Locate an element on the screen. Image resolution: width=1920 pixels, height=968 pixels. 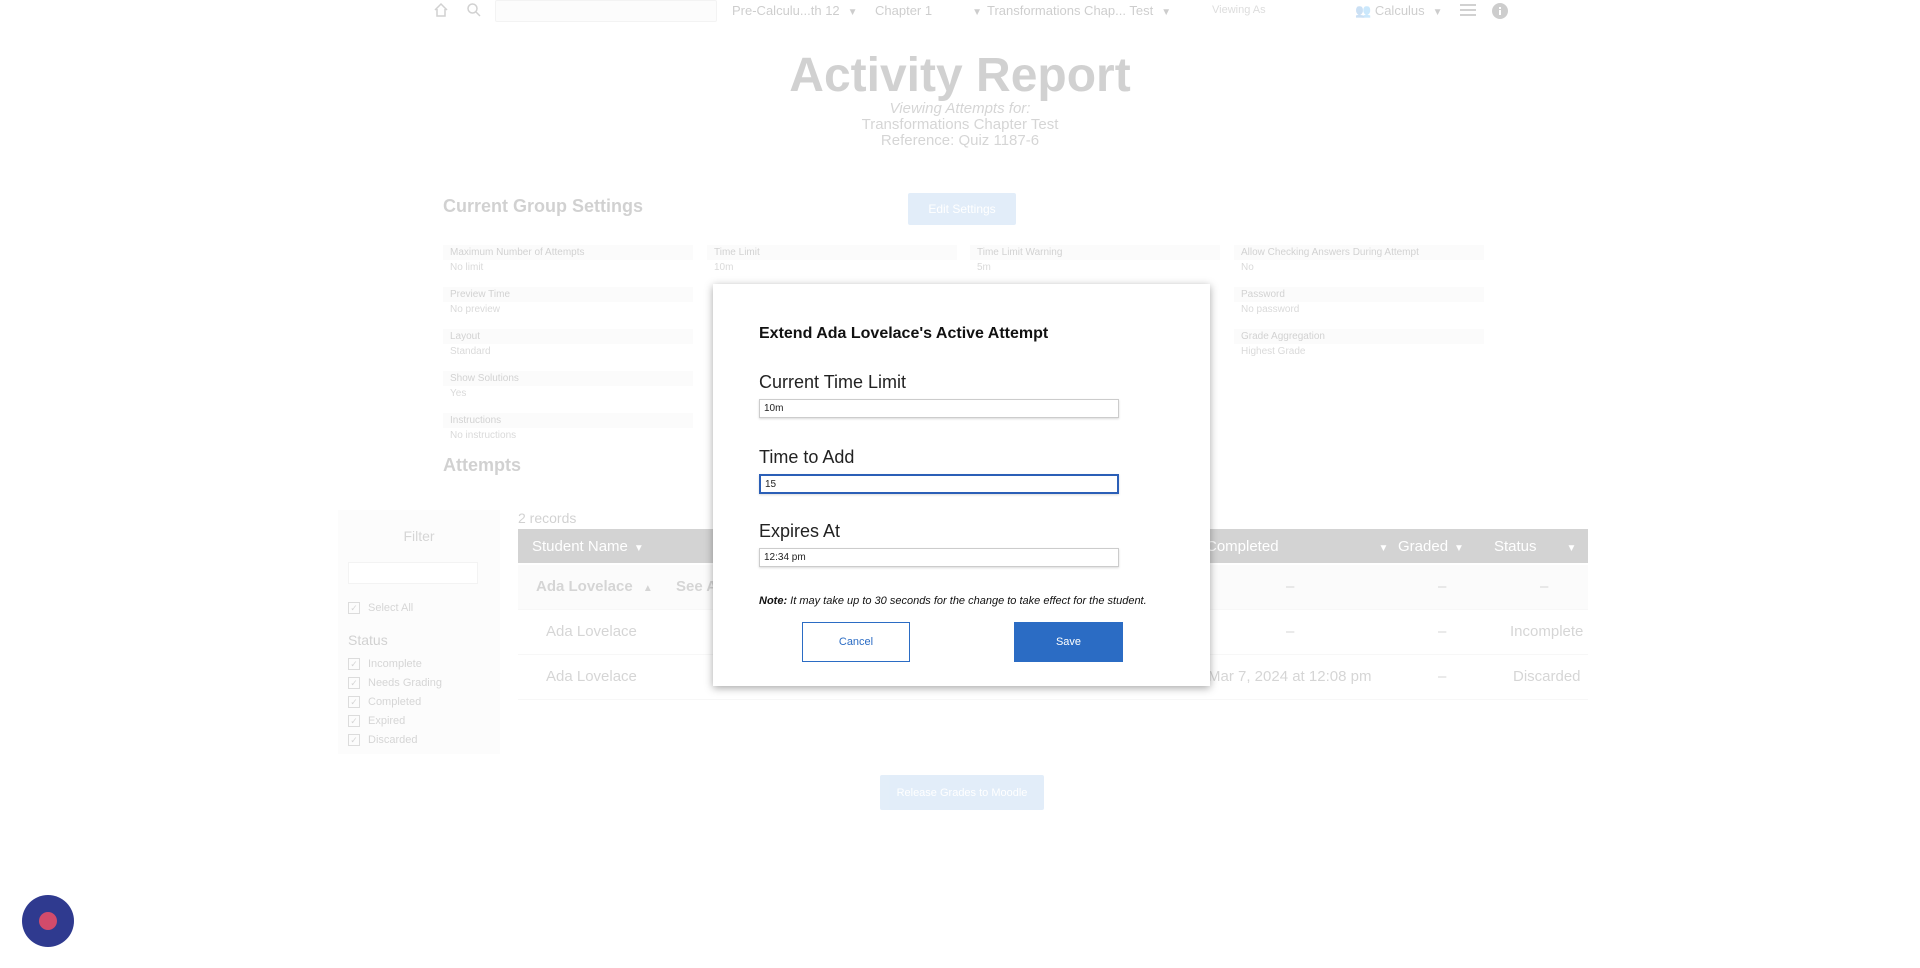
chat-icon is located at coordinates (48, 921).